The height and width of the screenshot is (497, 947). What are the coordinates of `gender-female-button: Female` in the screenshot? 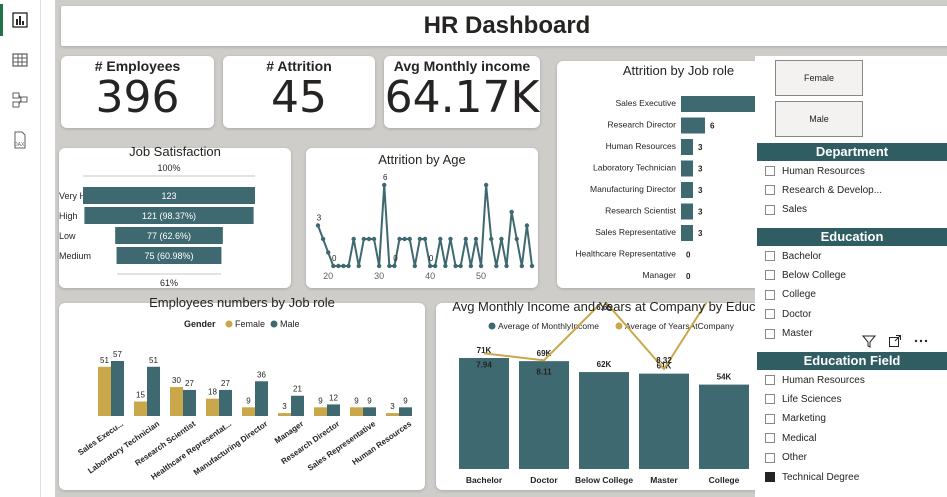 It's located at (819, 78).